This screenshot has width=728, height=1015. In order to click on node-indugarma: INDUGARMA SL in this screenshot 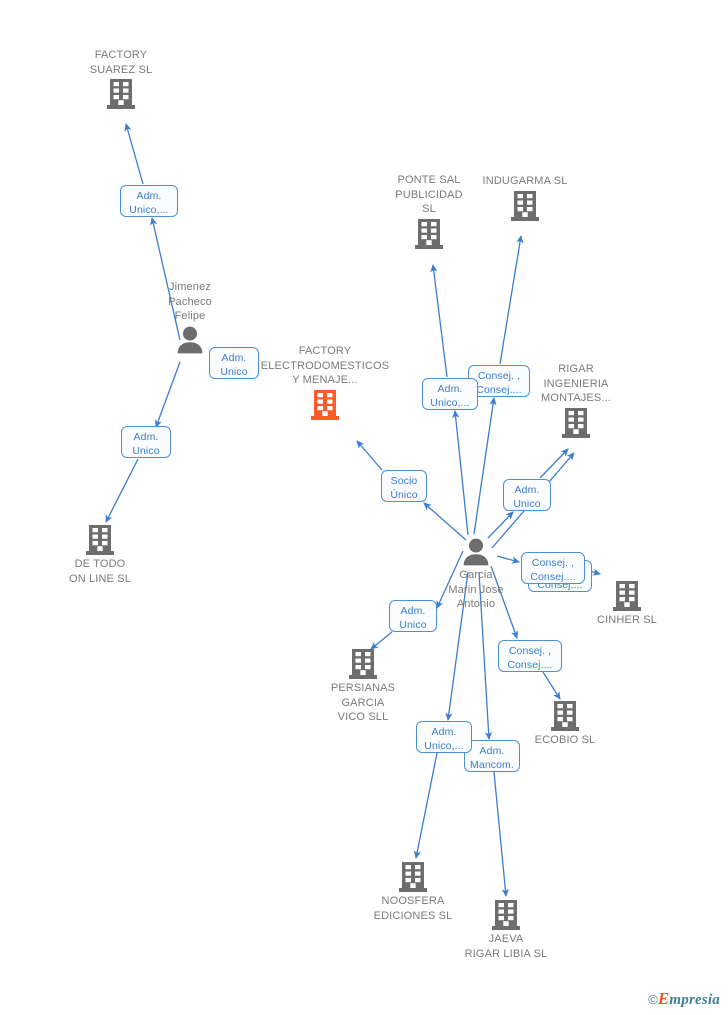, I will do `click(525, 198)`.